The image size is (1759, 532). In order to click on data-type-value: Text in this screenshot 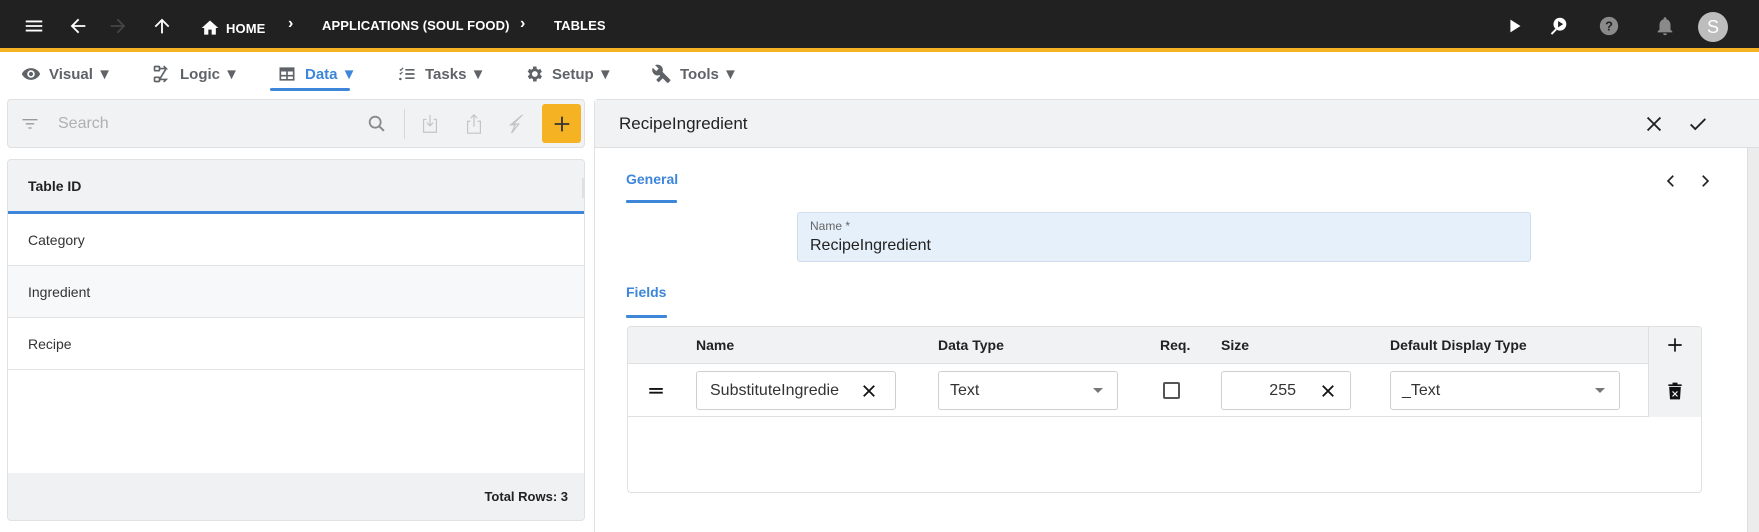, I will do `click(965, 390)`.